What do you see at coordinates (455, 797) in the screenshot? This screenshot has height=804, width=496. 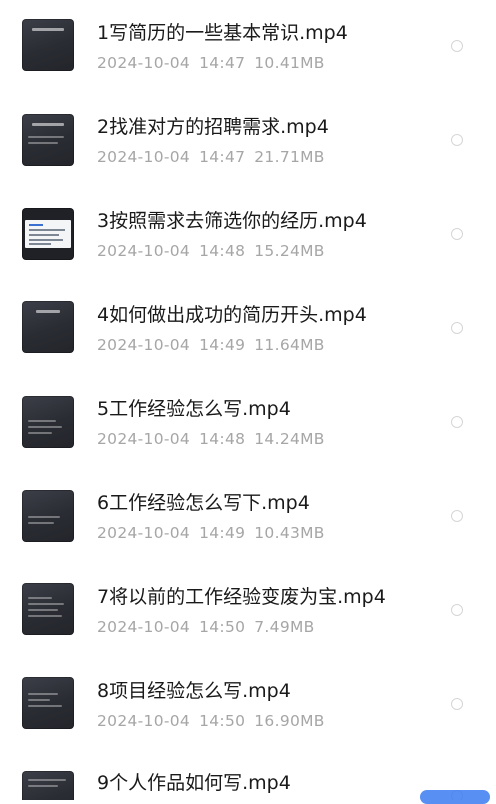 I see `floating-action-button` at bounding box center [455, 797].